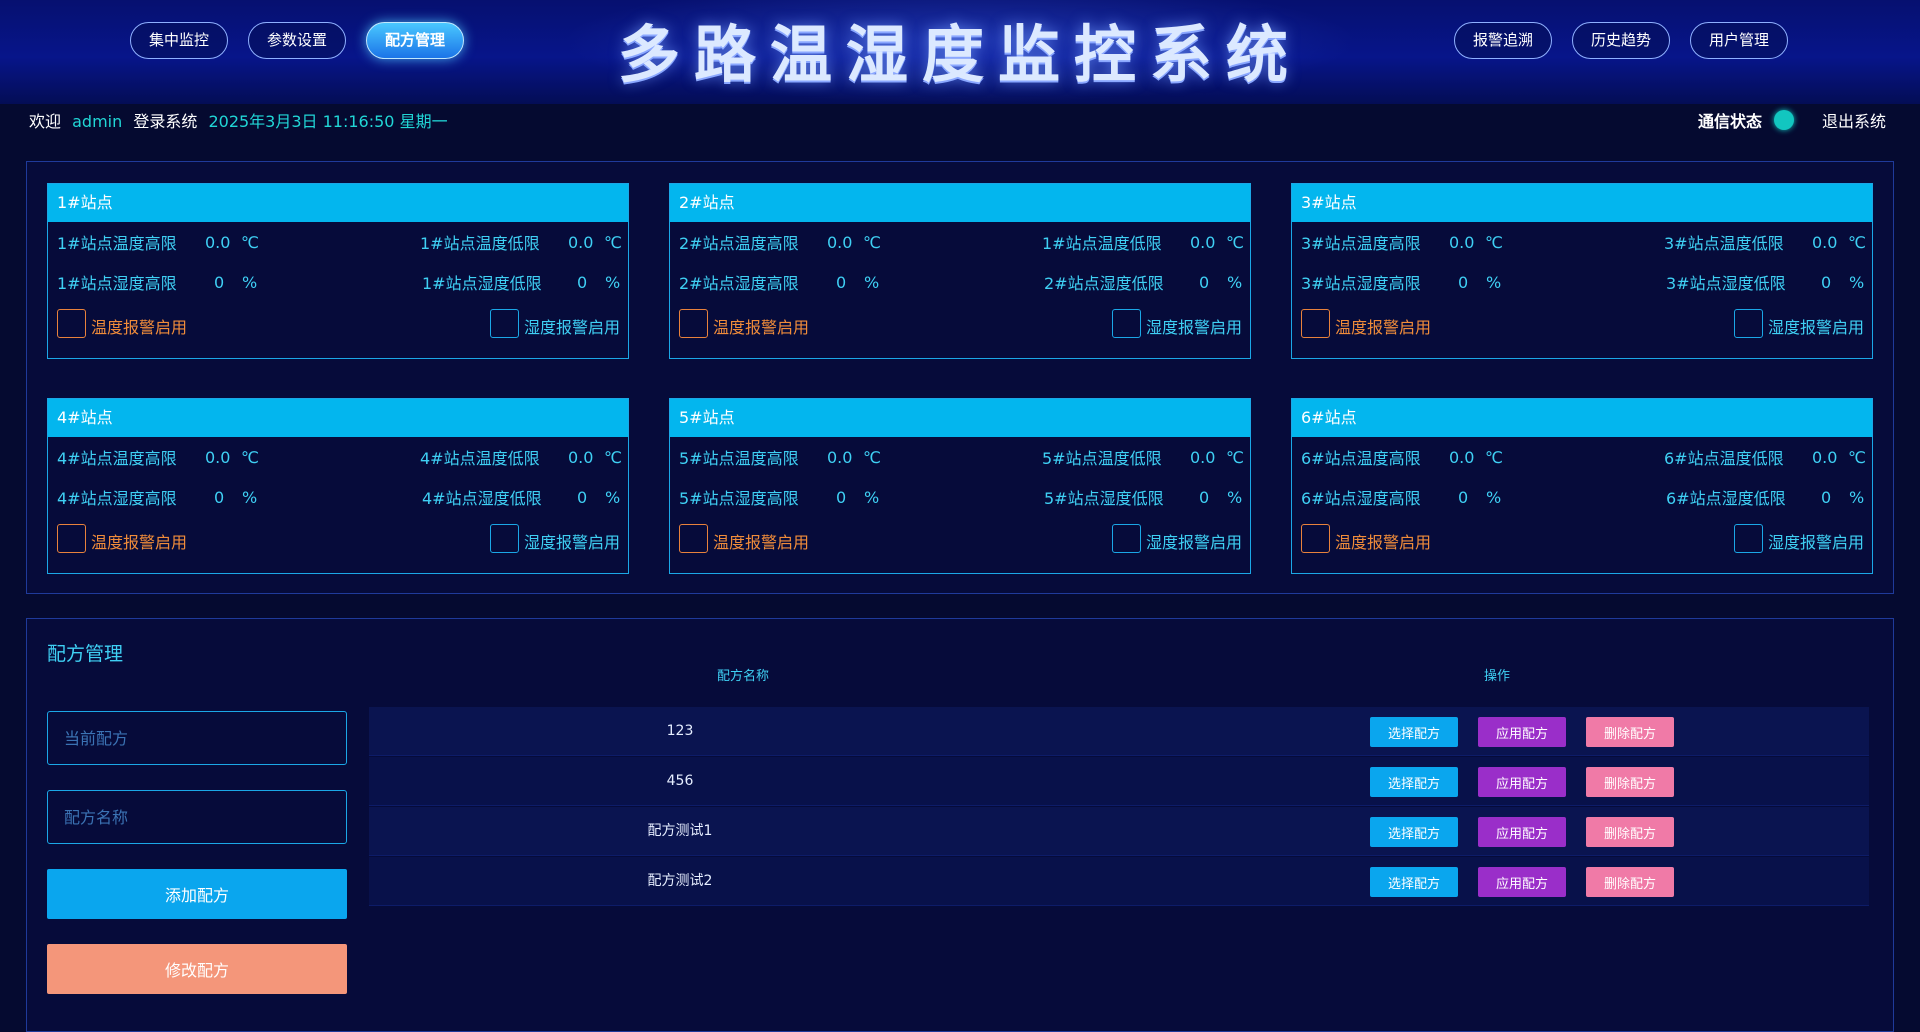 The height and width of the screenshot is (1032, 1920). What do you see at coordinates (197, 738) in the screenshot?
I see `current-recipe-input` at bounding box center [197, 738].